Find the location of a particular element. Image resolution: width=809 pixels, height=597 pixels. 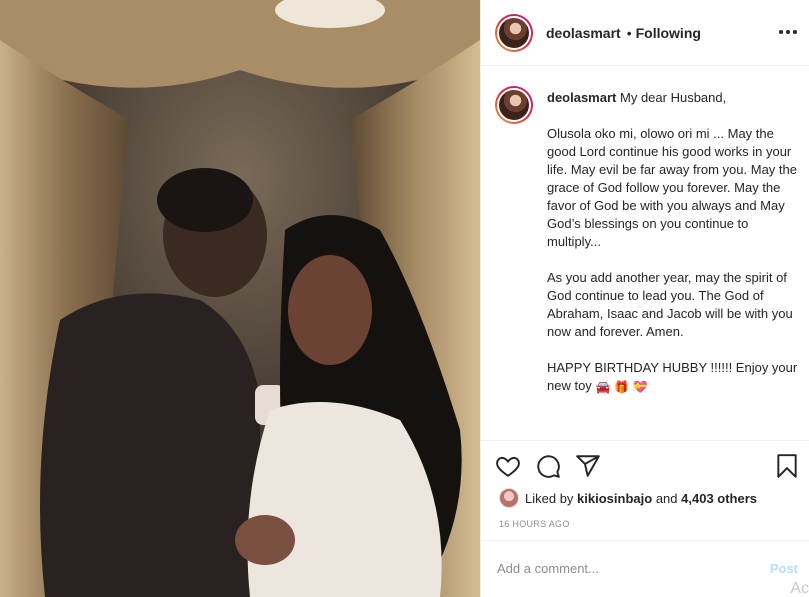

caption-avatar is located at coordinates (514, 105).